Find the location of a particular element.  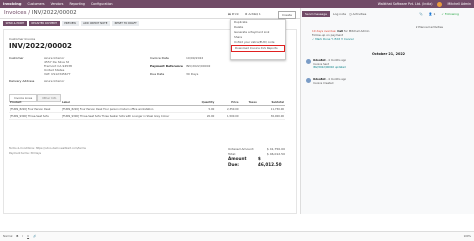

user-avatar is located at coordinates (440, 4).